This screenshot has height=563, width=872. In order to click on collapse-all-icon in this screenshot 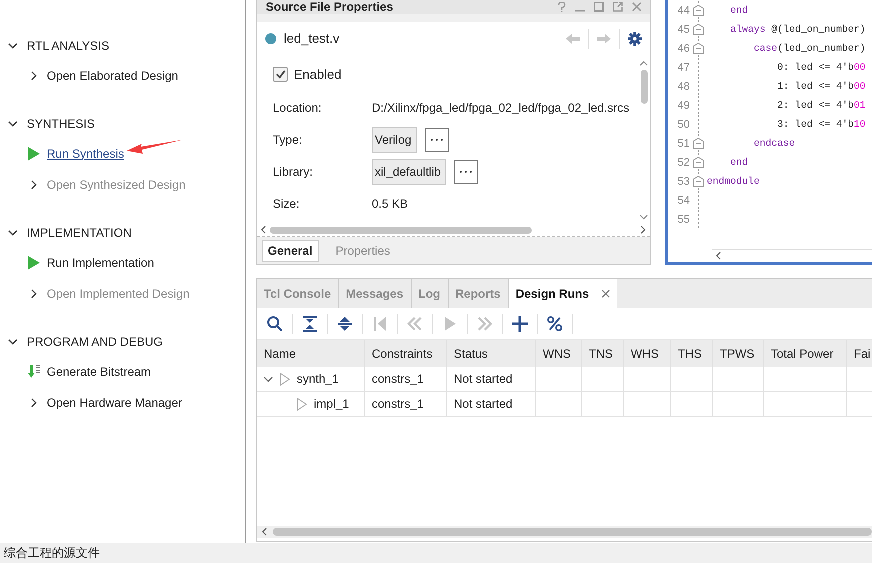, I will do `click(310, 324)`.